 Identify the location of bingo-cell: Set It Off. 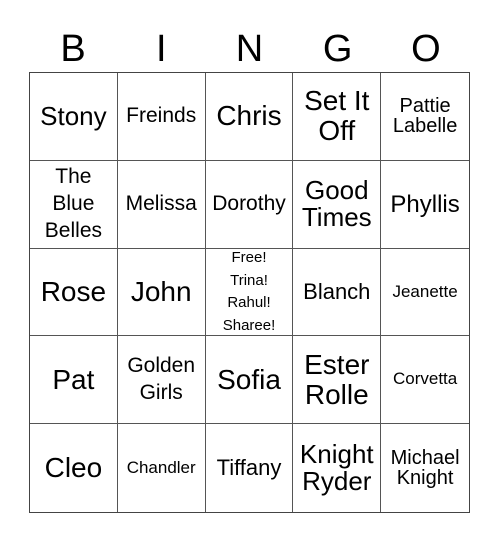
(337, 117).